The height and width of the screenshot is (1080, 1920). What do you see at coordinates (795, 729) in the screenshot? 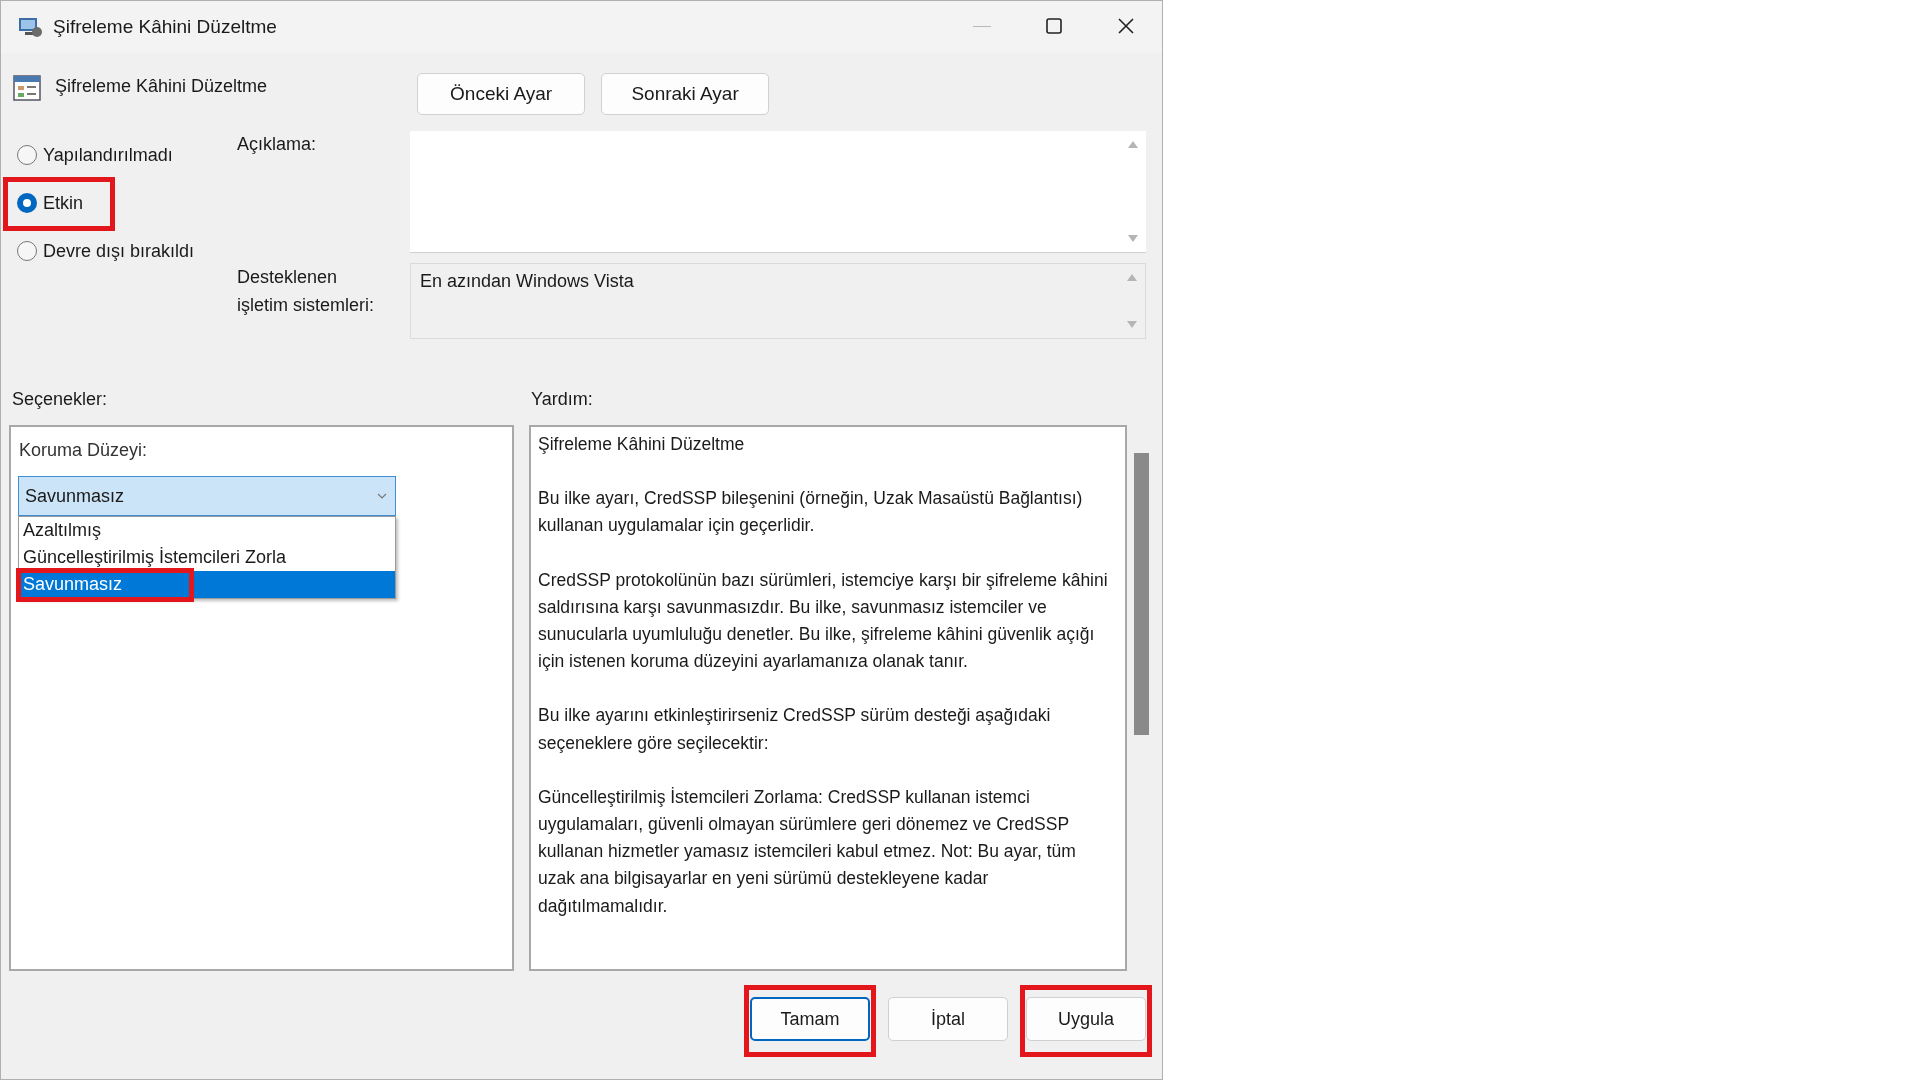
I see `help-paragraph: Bu ilke ayarını etkinleştirirseniz CredSSP sürüm desteği aşağıdaki seçeneklere göre seçilecektir:` at bounding box center [795, 729].